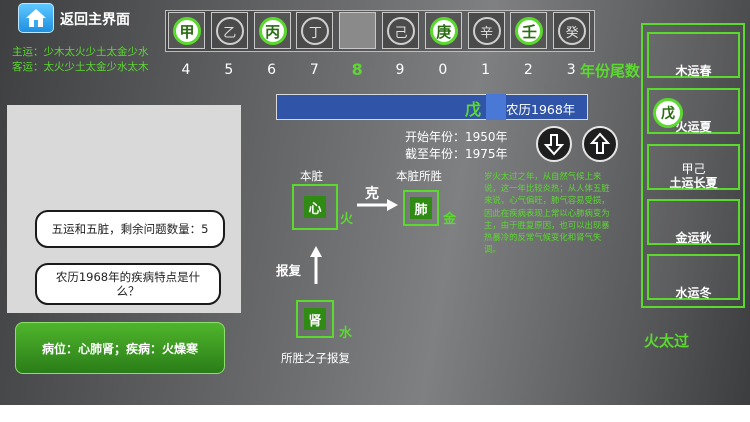 The image size is (750, 422). Describe the element at coordinates (693, 277) in the screenshot. I see `season-box-4: 水运冬` at that location.